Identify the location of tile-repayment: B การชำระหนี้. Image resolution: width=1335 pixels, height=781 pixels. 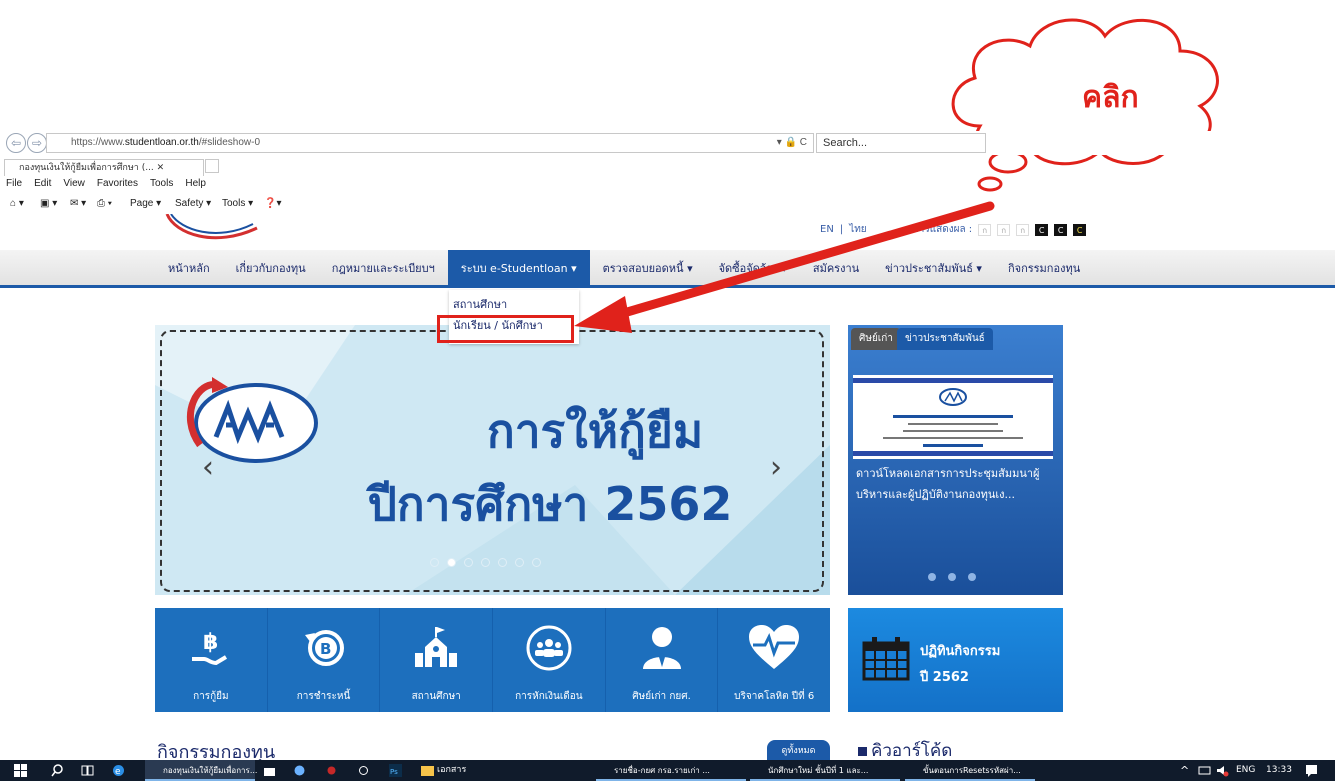
(324, 660).